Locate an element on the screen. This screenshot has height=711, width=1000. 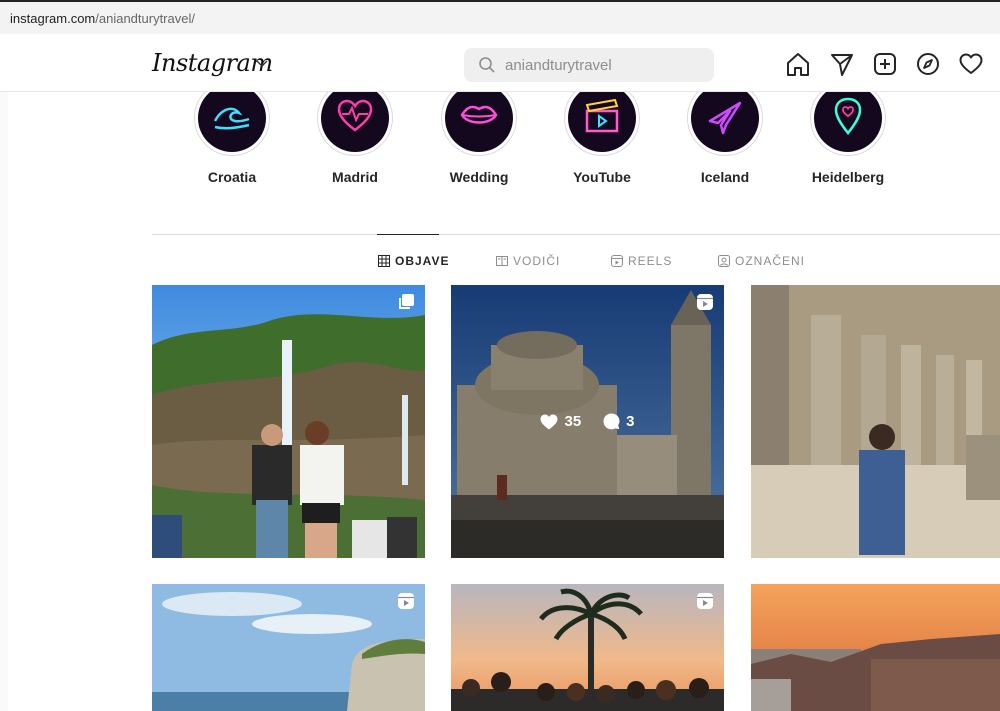
tab-reels: REELS is located at coordinates (641, 261).